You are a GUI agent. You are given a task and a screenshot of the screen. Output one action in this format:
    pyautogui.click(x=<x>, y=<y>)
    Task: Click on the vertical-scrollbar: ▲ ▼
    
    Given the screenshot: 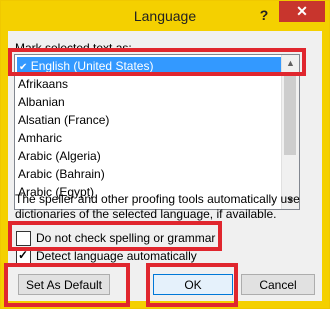 What is the action you would take?
    pyautogui.click(x=290, y=132)
    